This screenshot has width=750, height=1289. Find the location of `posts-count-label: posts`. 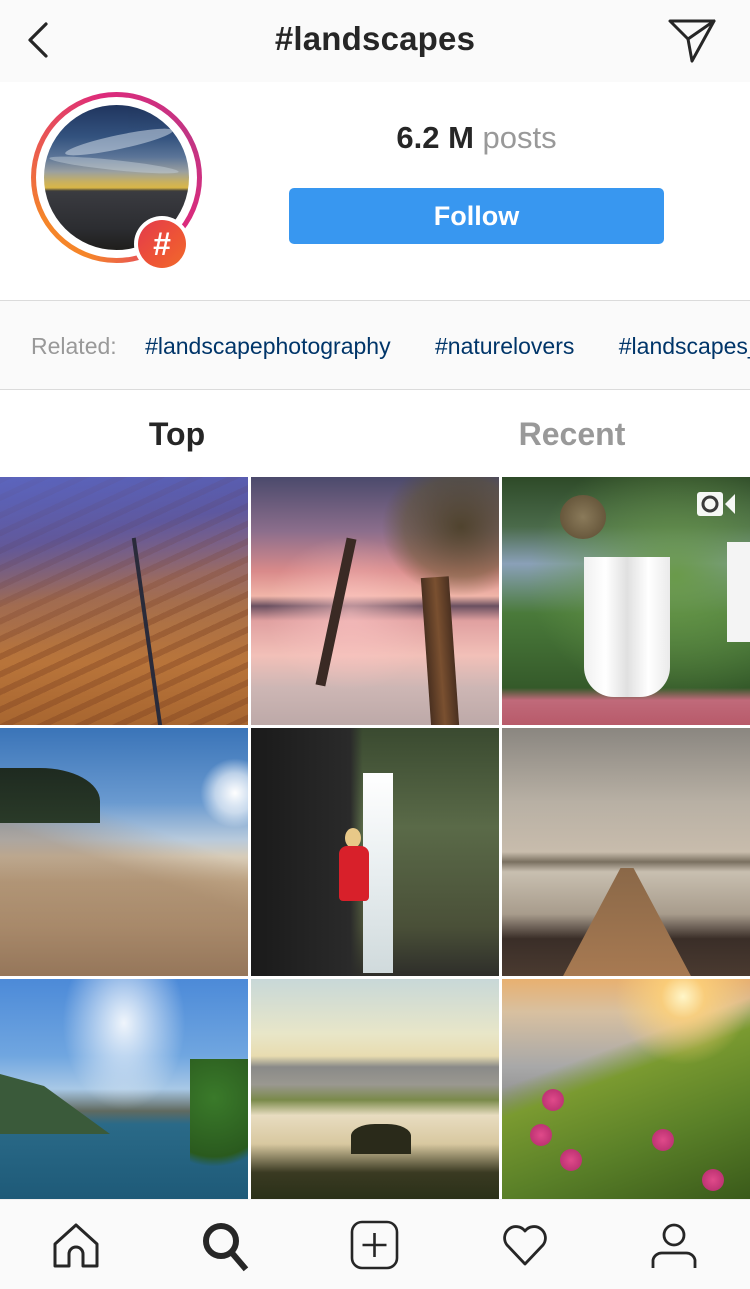

posts-count-label: posts is located at coordinates (519, 137).